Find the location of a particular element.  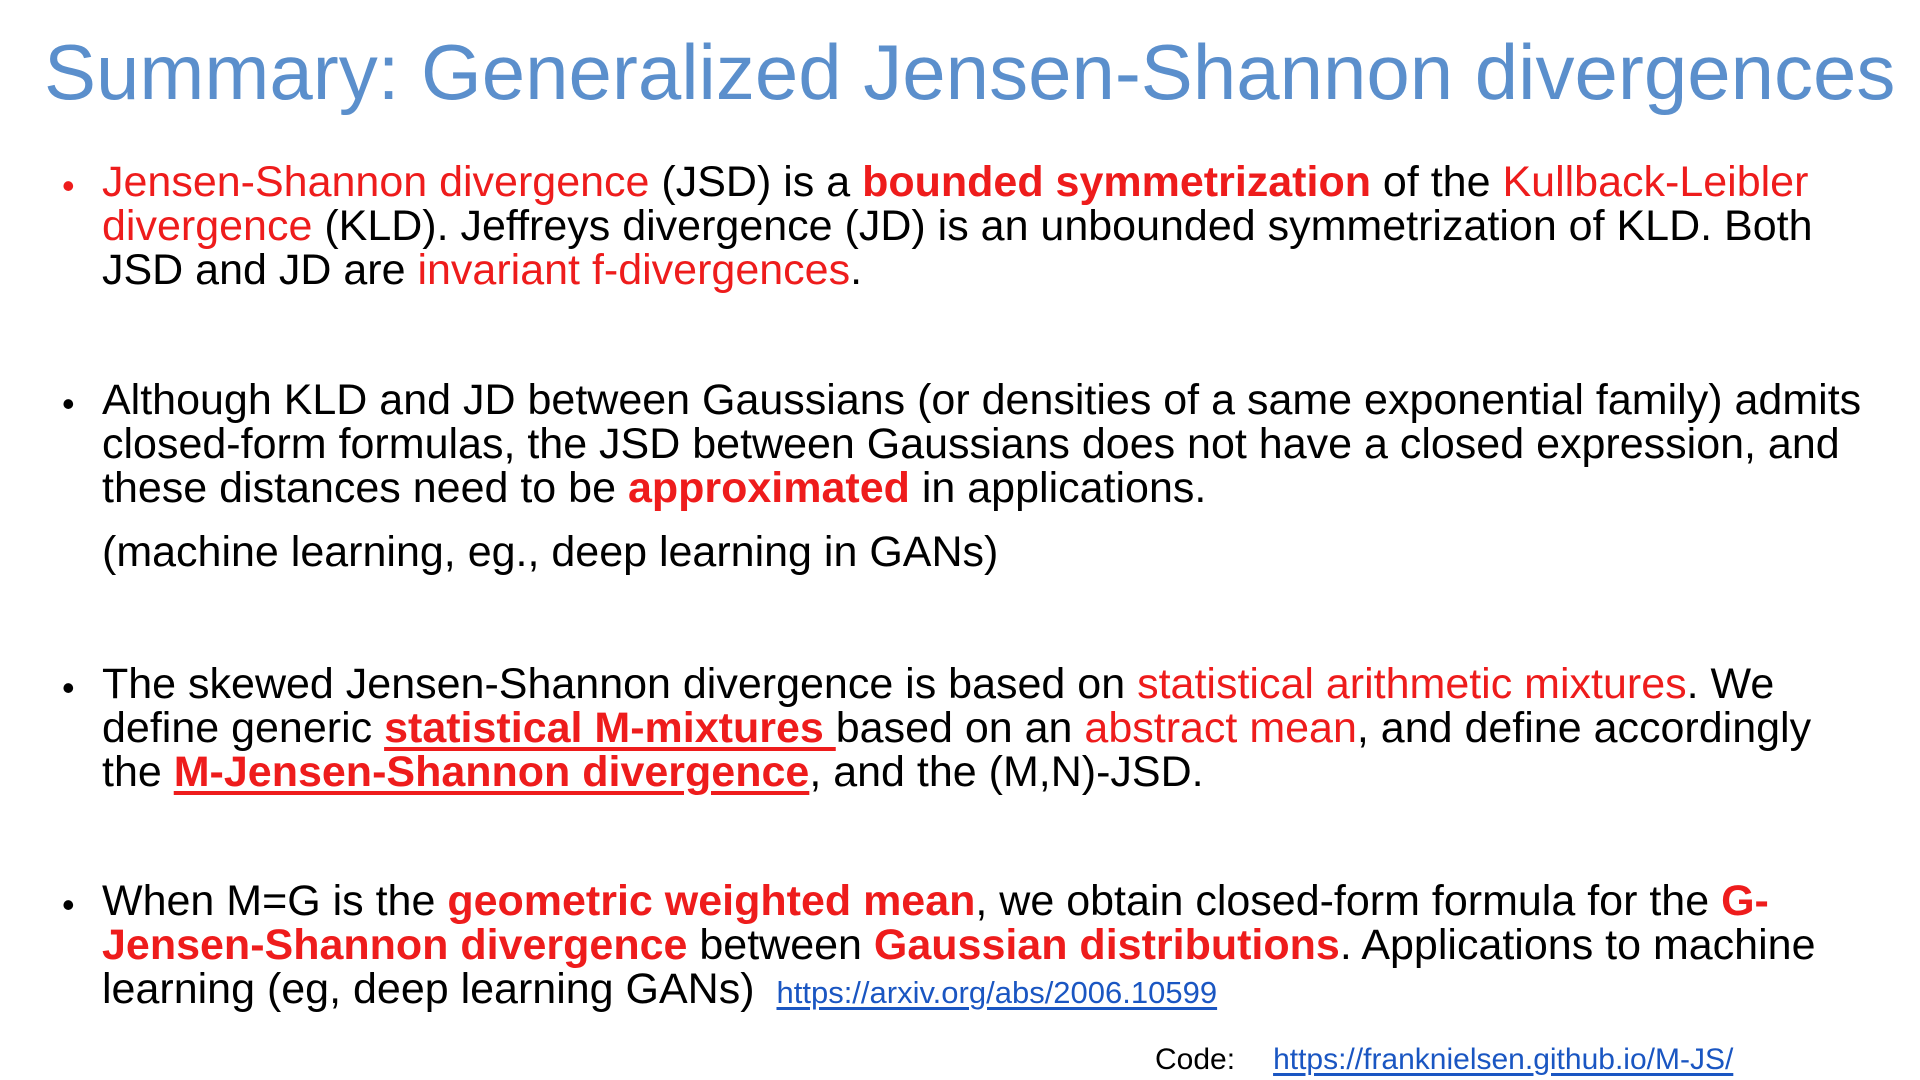

gaussian-distributions-term: Gaussian distributions is located at coordinates (1106, 945).